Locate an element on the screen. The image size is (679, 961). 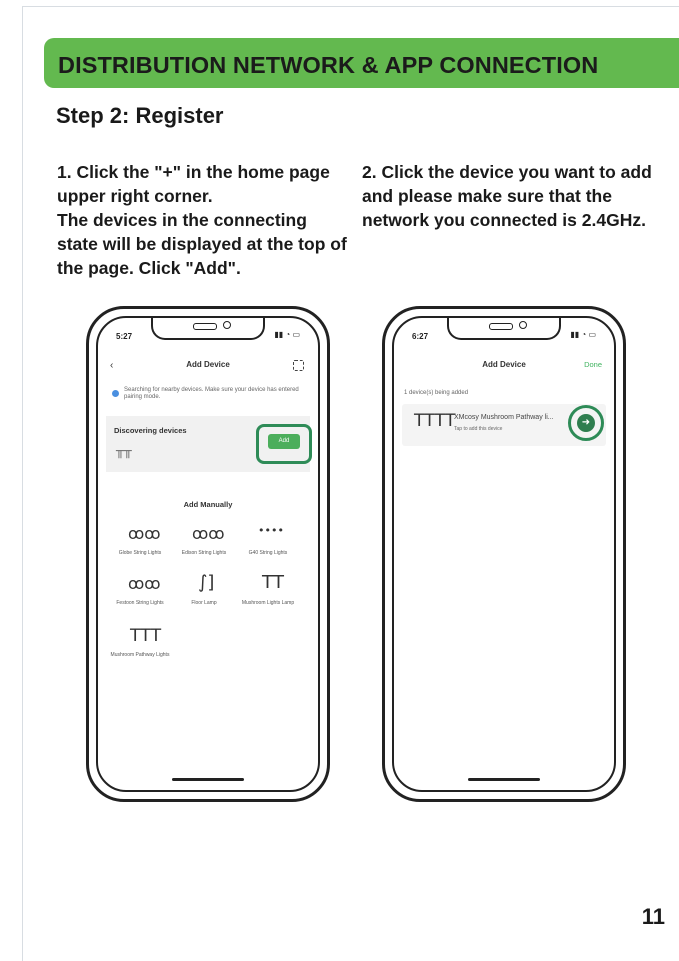
device-label-7: Mushroom Pathway Lights is located at coordinates (140, 655).